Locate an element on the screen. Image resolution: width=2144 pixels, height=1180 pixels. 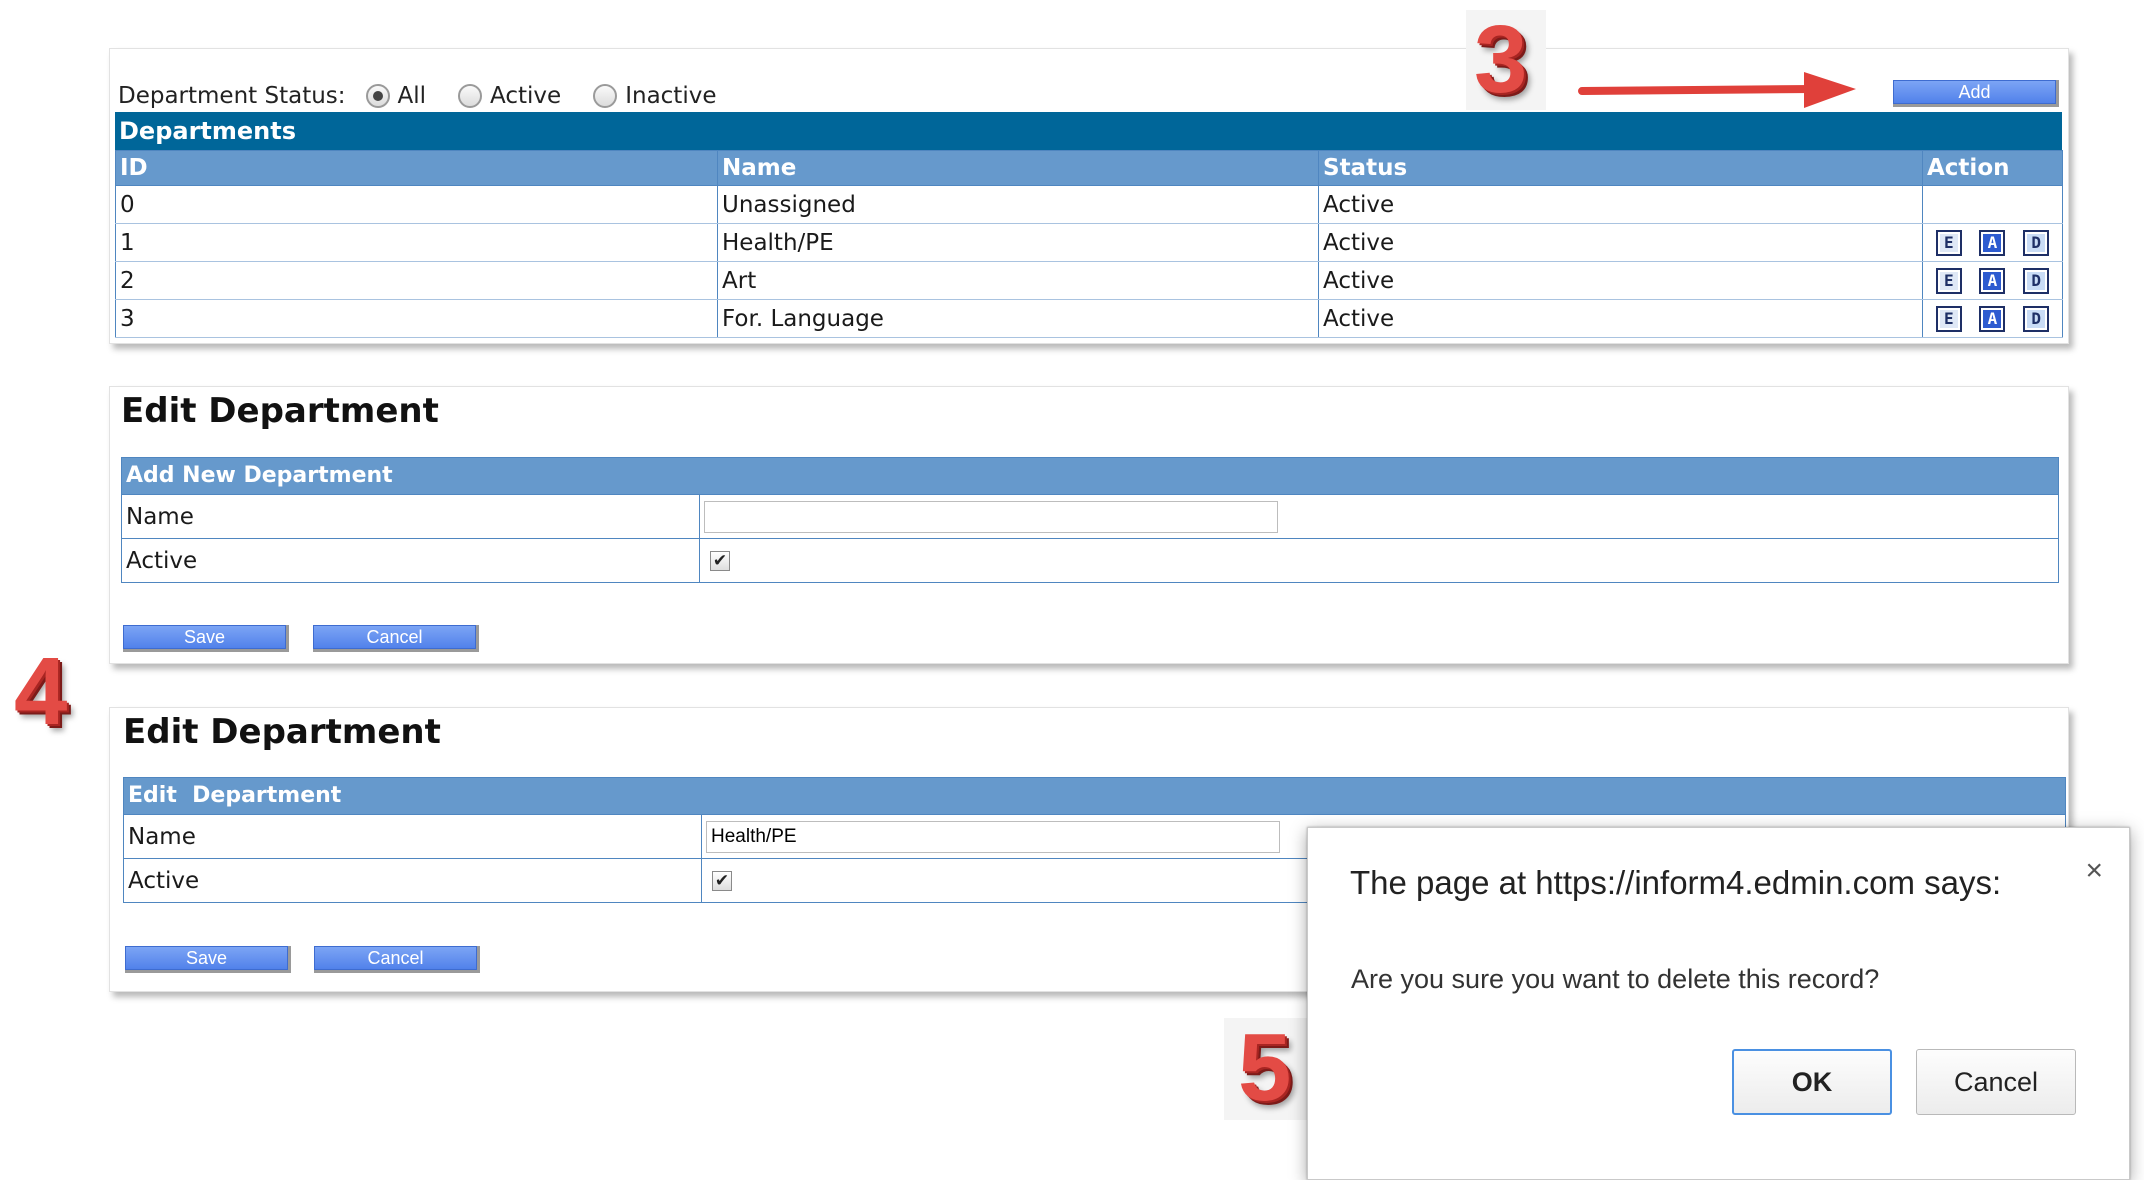
cell-id: 0 is located at coordinates (416, 204).